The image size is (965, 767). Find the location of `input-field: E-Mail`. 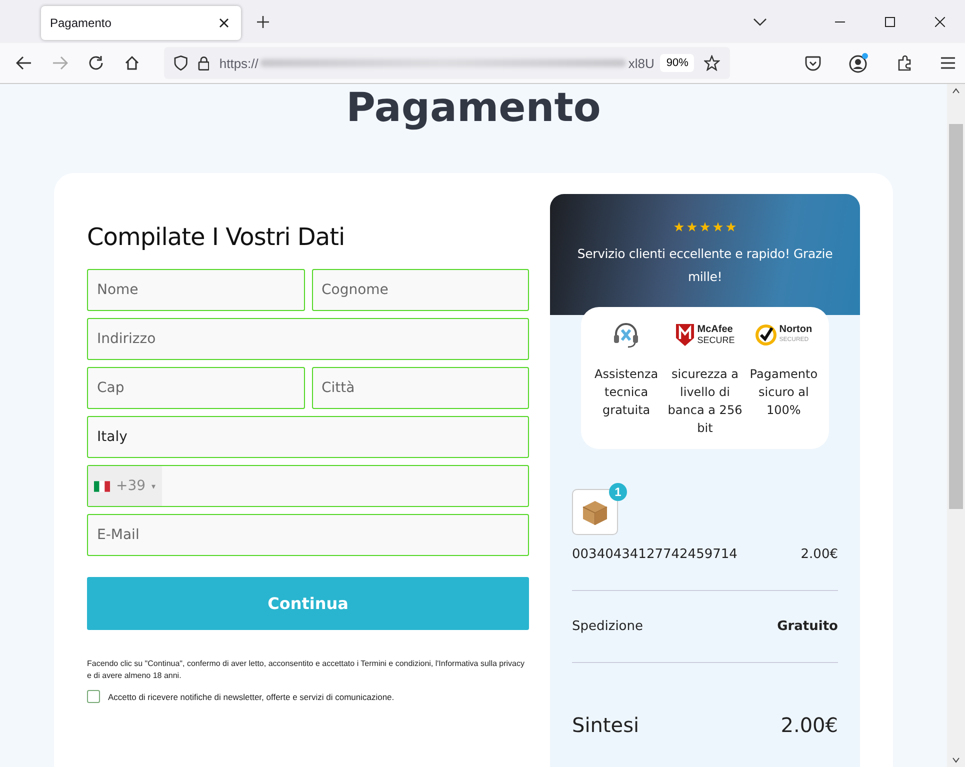

input-field: E-Mail is located at coordinates (308, 535).